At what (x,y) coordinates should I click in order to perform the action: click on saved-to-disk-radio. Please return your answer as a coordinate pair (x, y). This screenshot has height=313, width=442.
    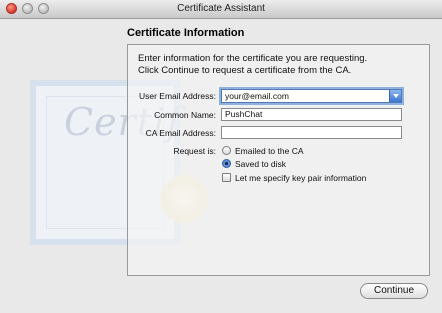
    Looking at the image, I should click on (226, 163).